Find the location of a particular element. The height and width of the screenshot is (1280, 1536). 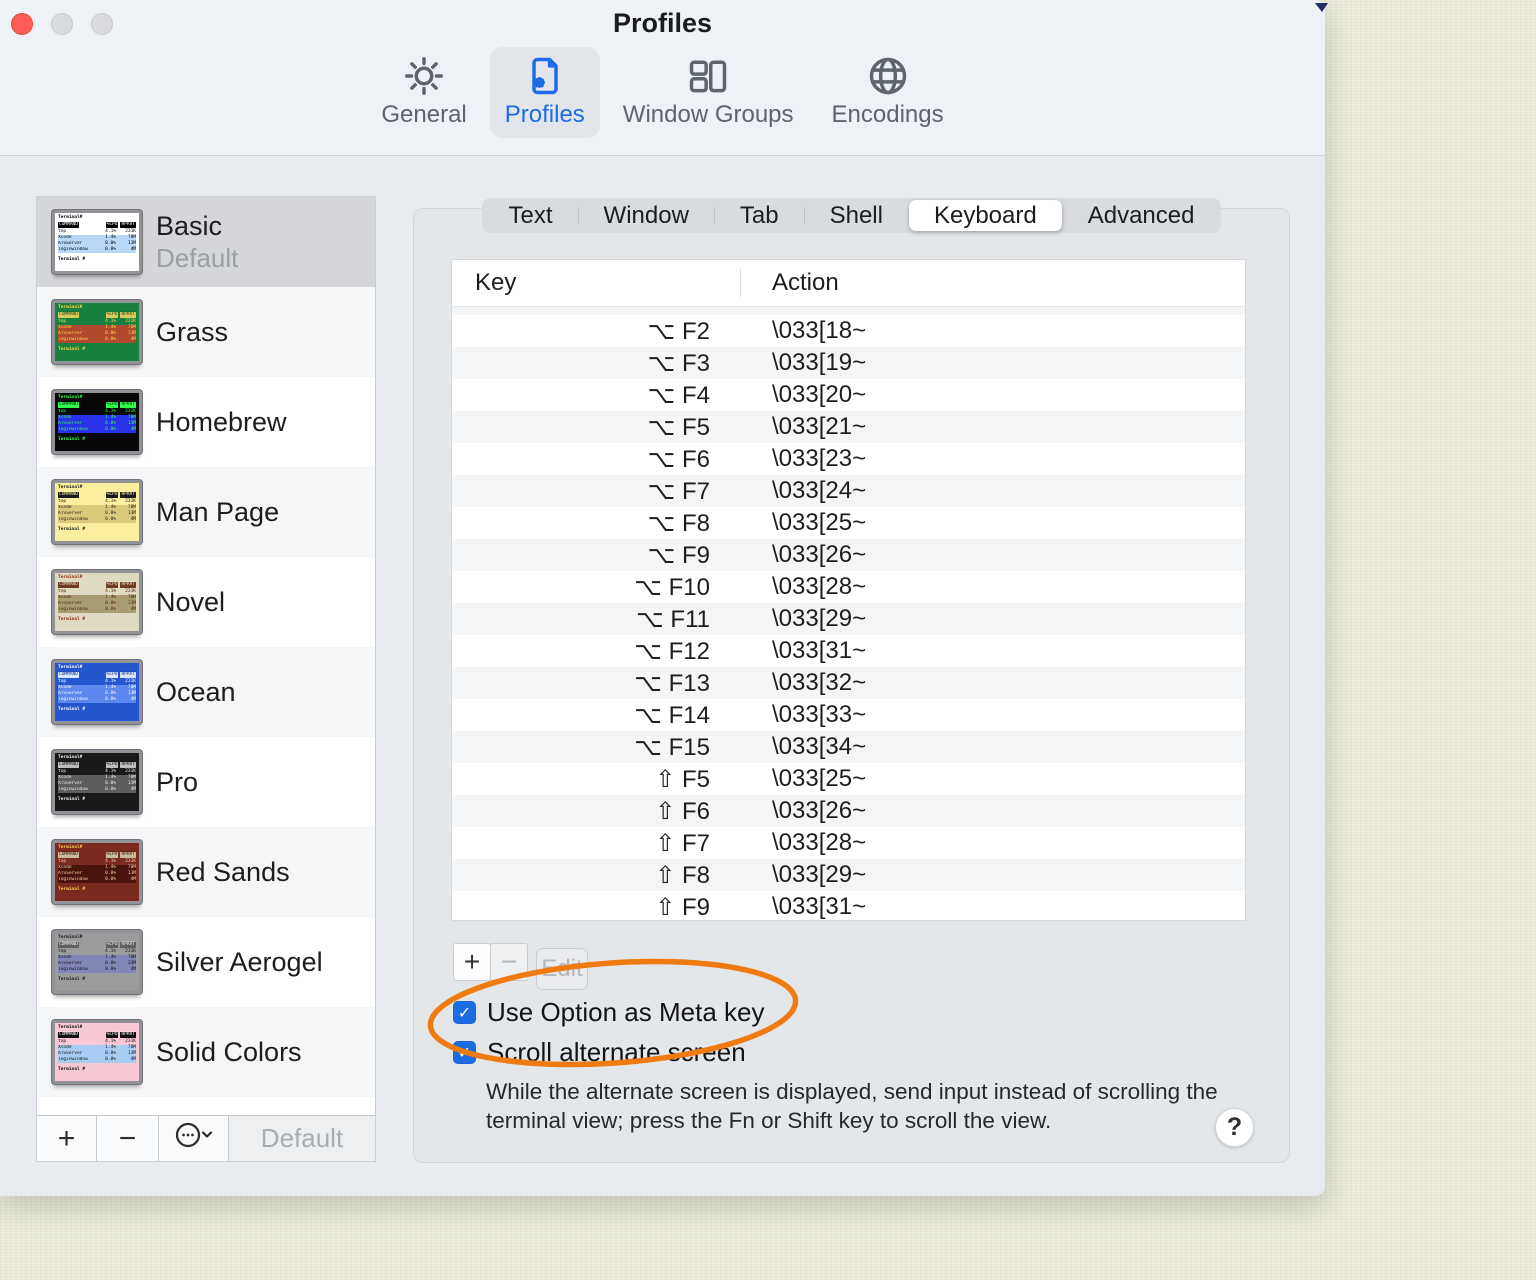

settings-toolbar: General Profiles Window Groups Encodings is located at coordinates (662, 92).